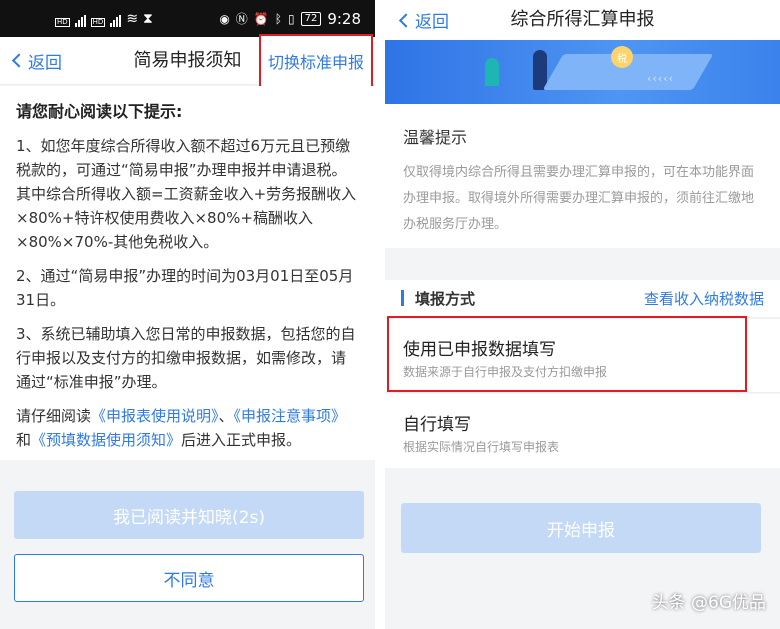 The height and width of the screenshot is (629, 780). Describe the element at coordinates (479, 350) in the screenshot. I see `option-title: 使用已申报数据填写` at that location.